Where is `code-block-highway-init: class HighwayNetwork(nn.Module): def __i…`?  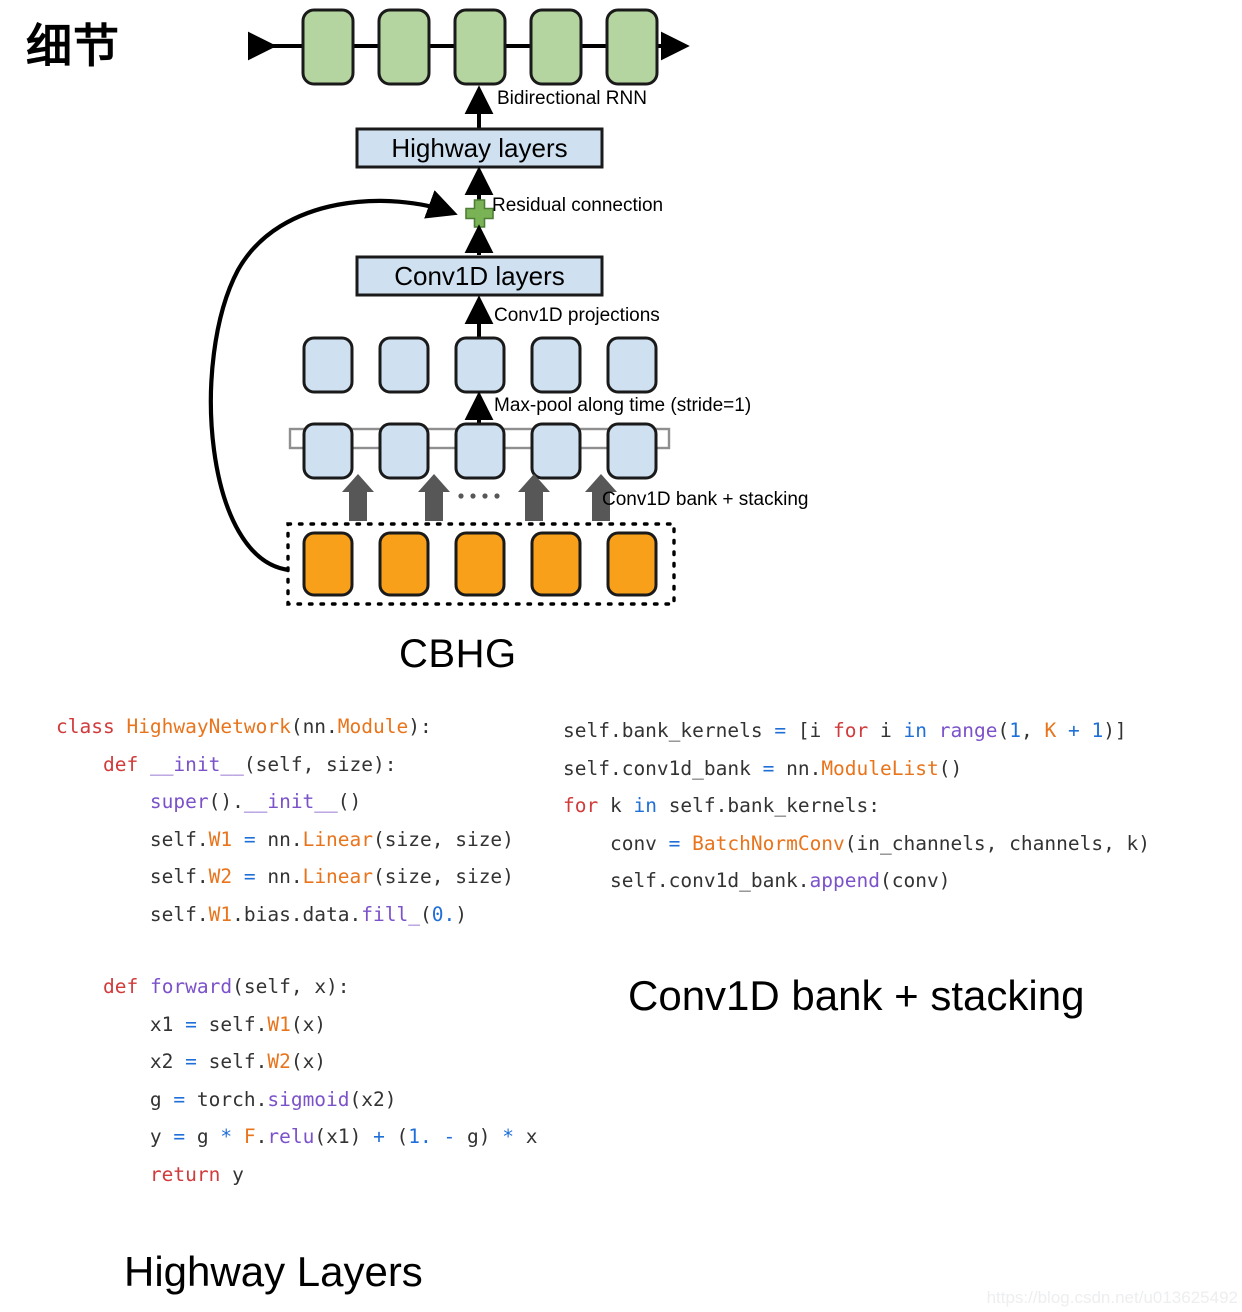 code-block-highway-init: class HighwayNetwork(nn.Module): def __i… is located at coordinates (285, 820).